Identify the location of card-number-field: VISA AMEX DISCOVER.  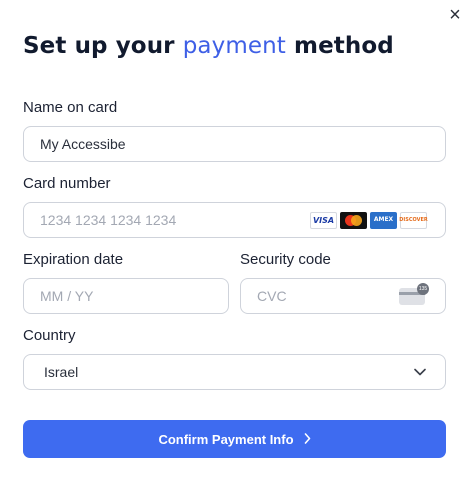
(234, 220).